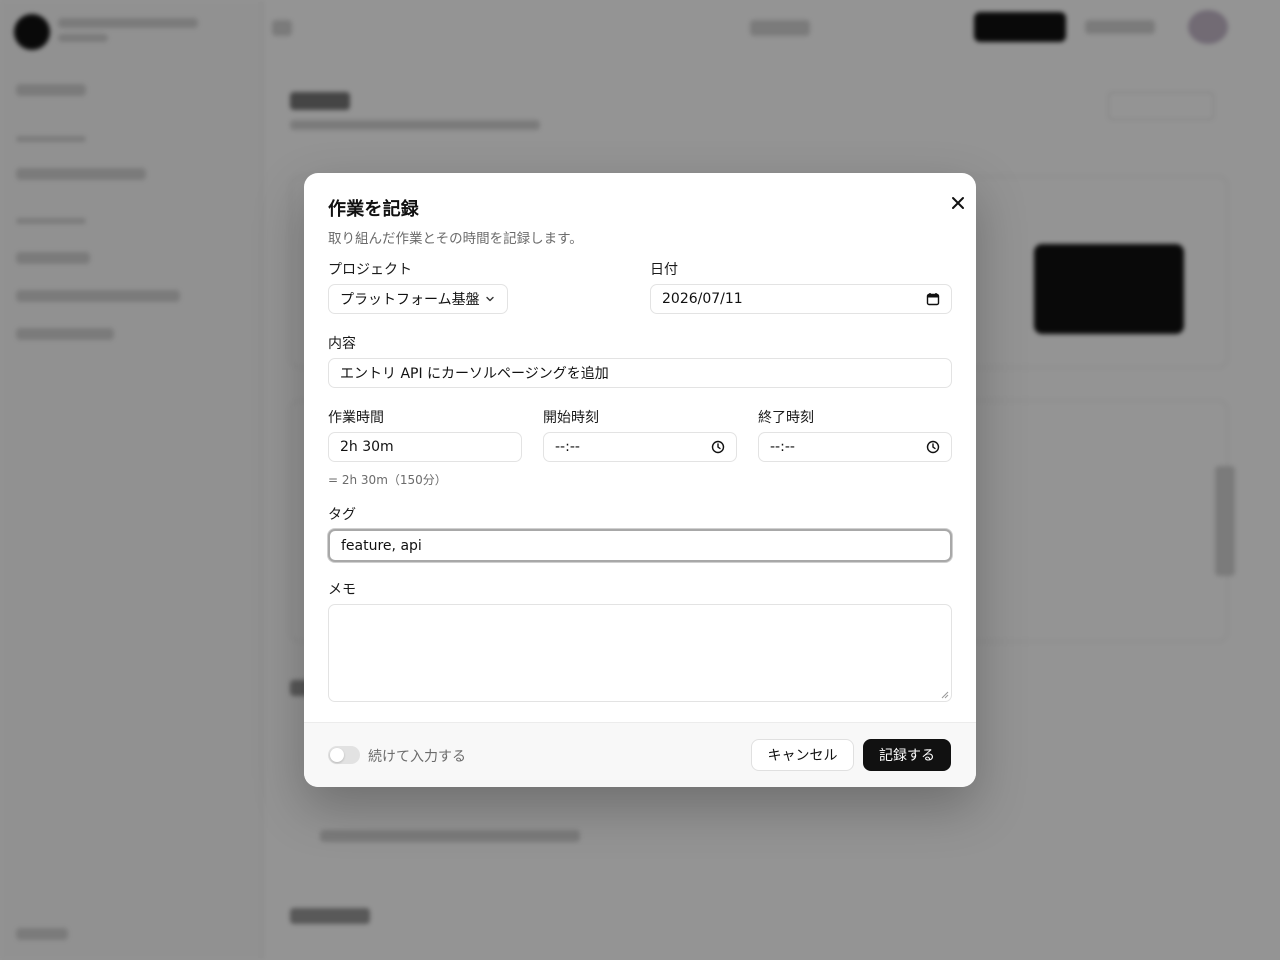 The image size is (1280, 960). I want to click on cancel-button: キャンセル, so click(802, 755).